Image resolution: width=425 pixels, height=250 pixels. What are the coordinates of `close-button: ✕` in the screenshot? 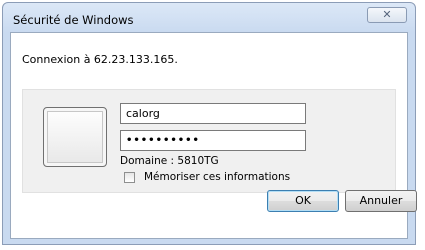 It's located at (387, 15).